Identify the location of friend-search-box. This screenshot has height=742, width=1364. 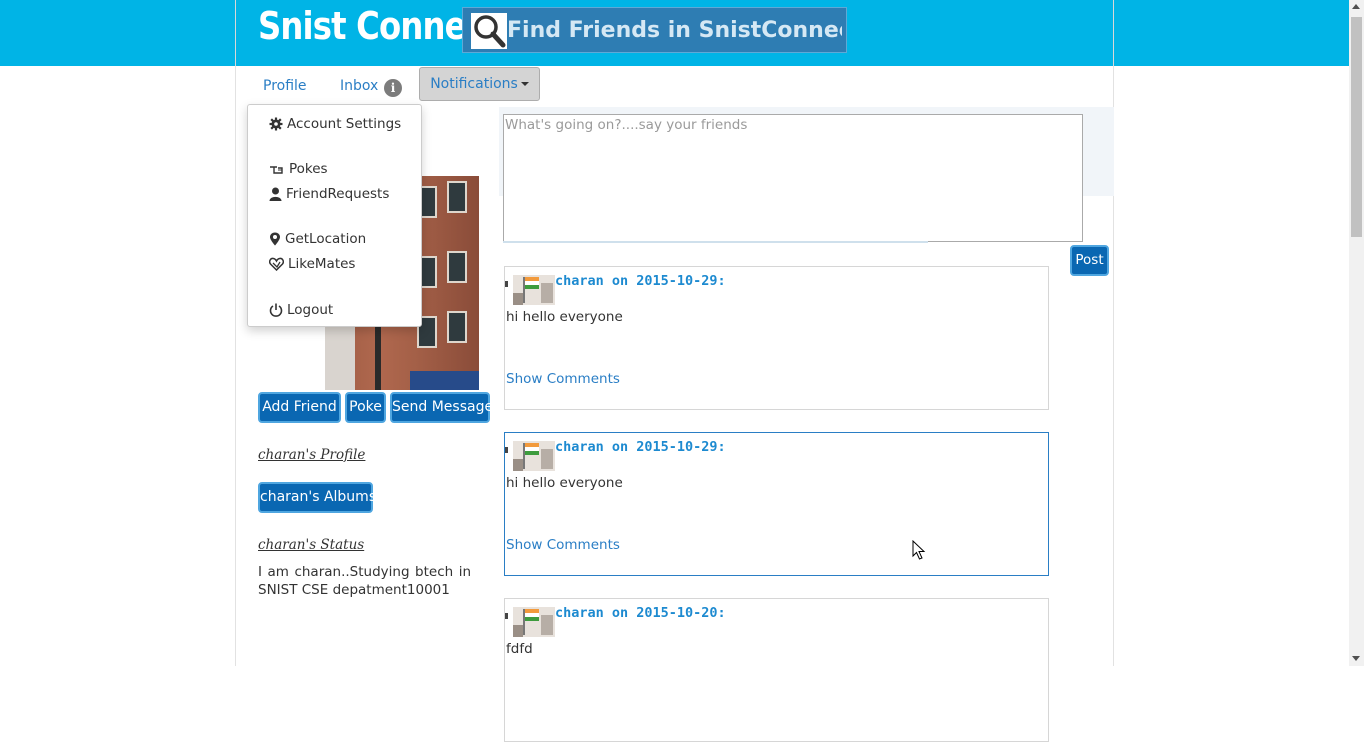
(654, 30).